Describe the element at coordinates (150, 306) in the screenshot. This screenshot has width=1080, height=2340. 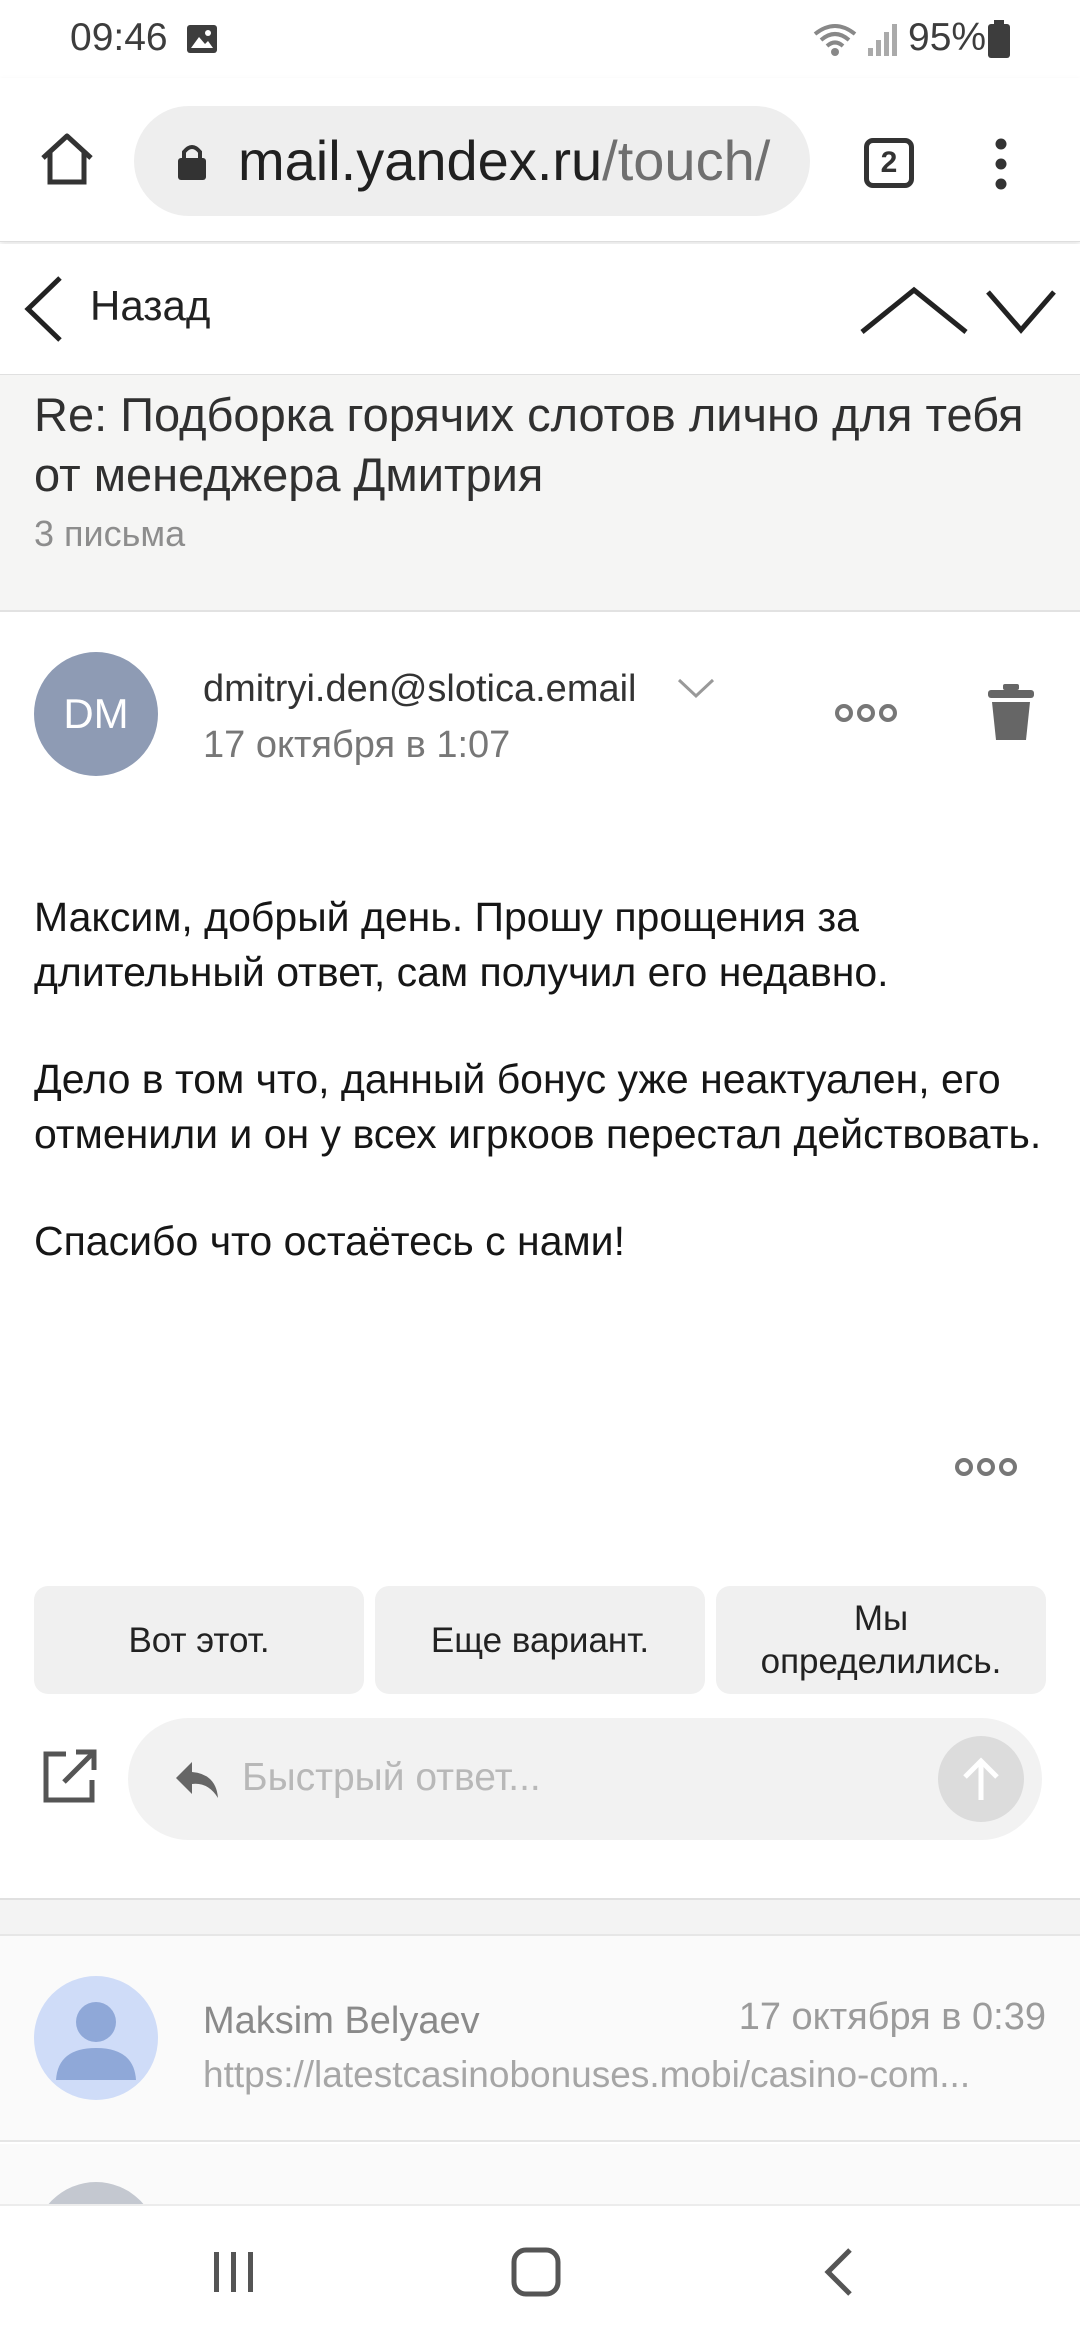
I see `back-button: Назад` at that location.